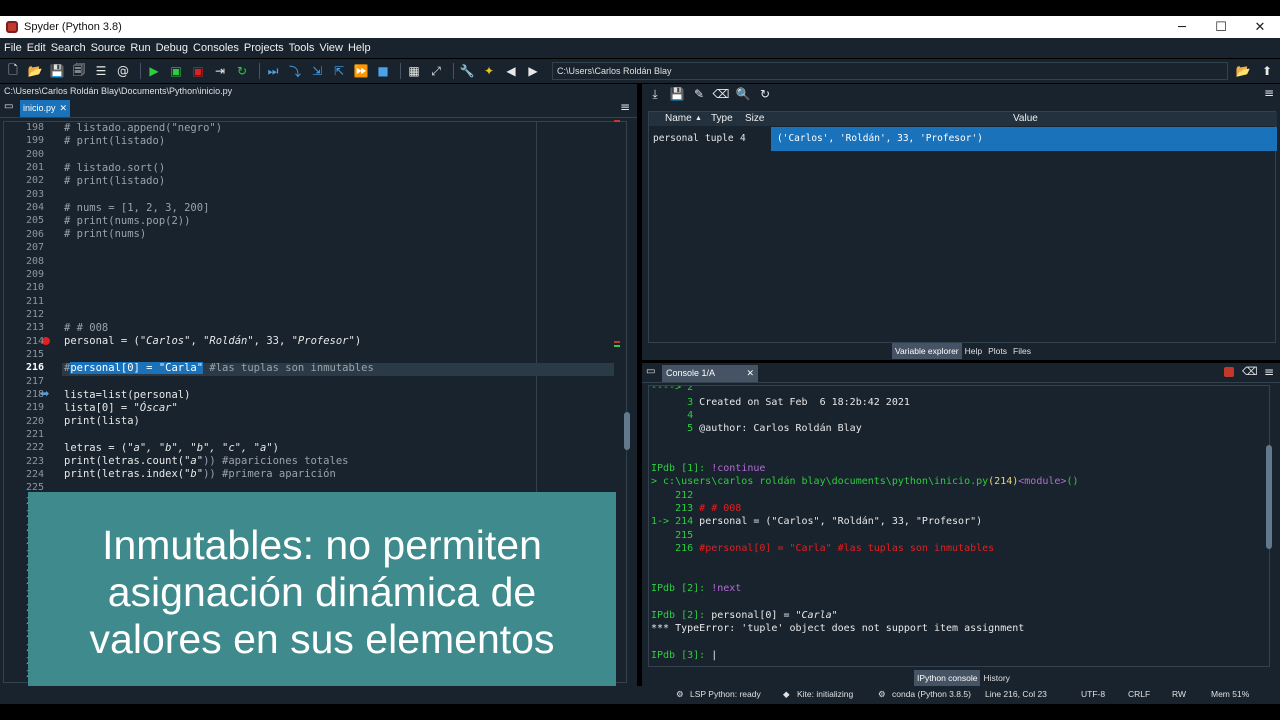 This screenshot has height=720, width=1280. Describe the element at coordinates (34, 180) in the screenshot. I see `line-number: 202` at that location.